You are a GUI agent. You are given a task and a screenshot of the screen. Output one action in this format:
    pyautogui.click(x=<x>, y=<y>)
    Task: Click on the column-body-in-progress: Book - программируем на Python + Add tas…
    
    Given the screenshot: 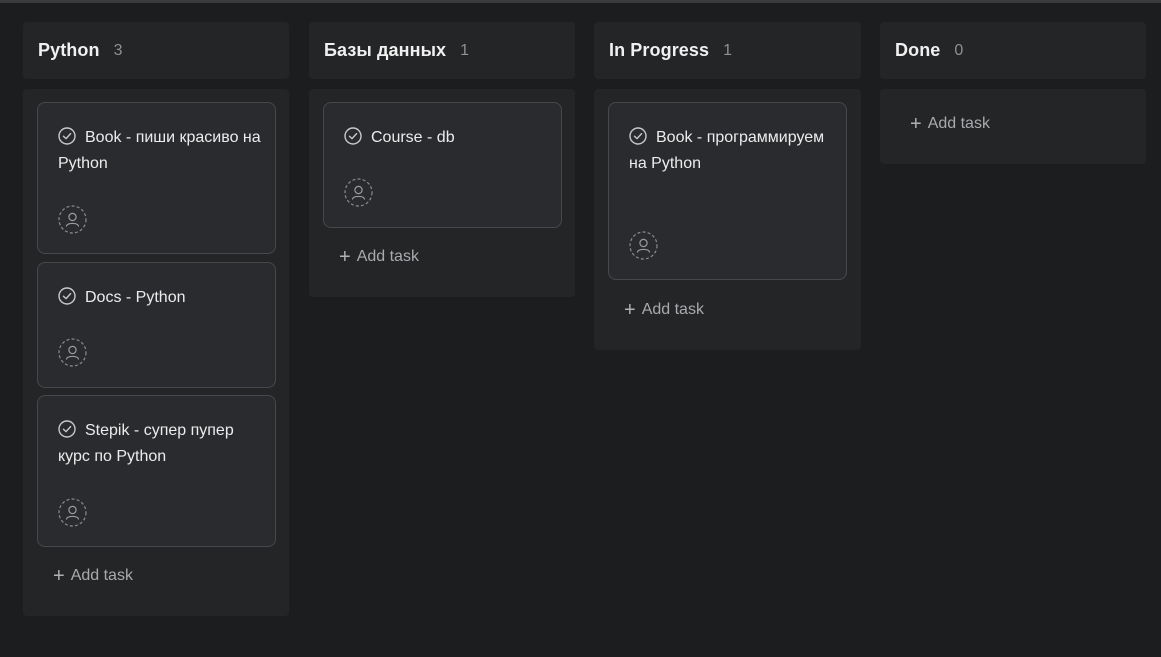 What is the action you would take?
    pyautogui.click(x=727, y=219)
    